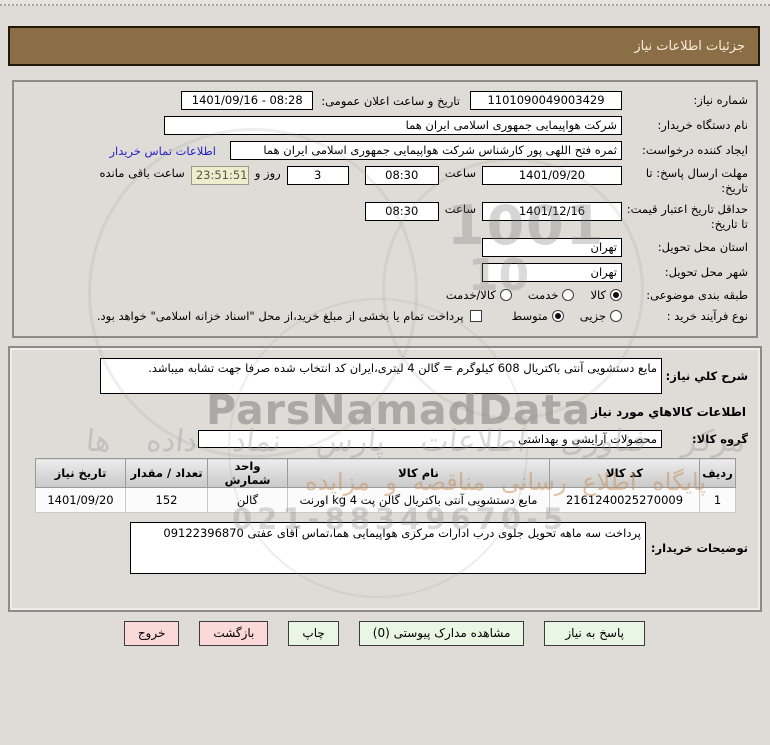 The image size is (770, 745). Describe the element at coordinates (543, 295) in the screenshot. I see `radio-service-label: خدمت` at that location.